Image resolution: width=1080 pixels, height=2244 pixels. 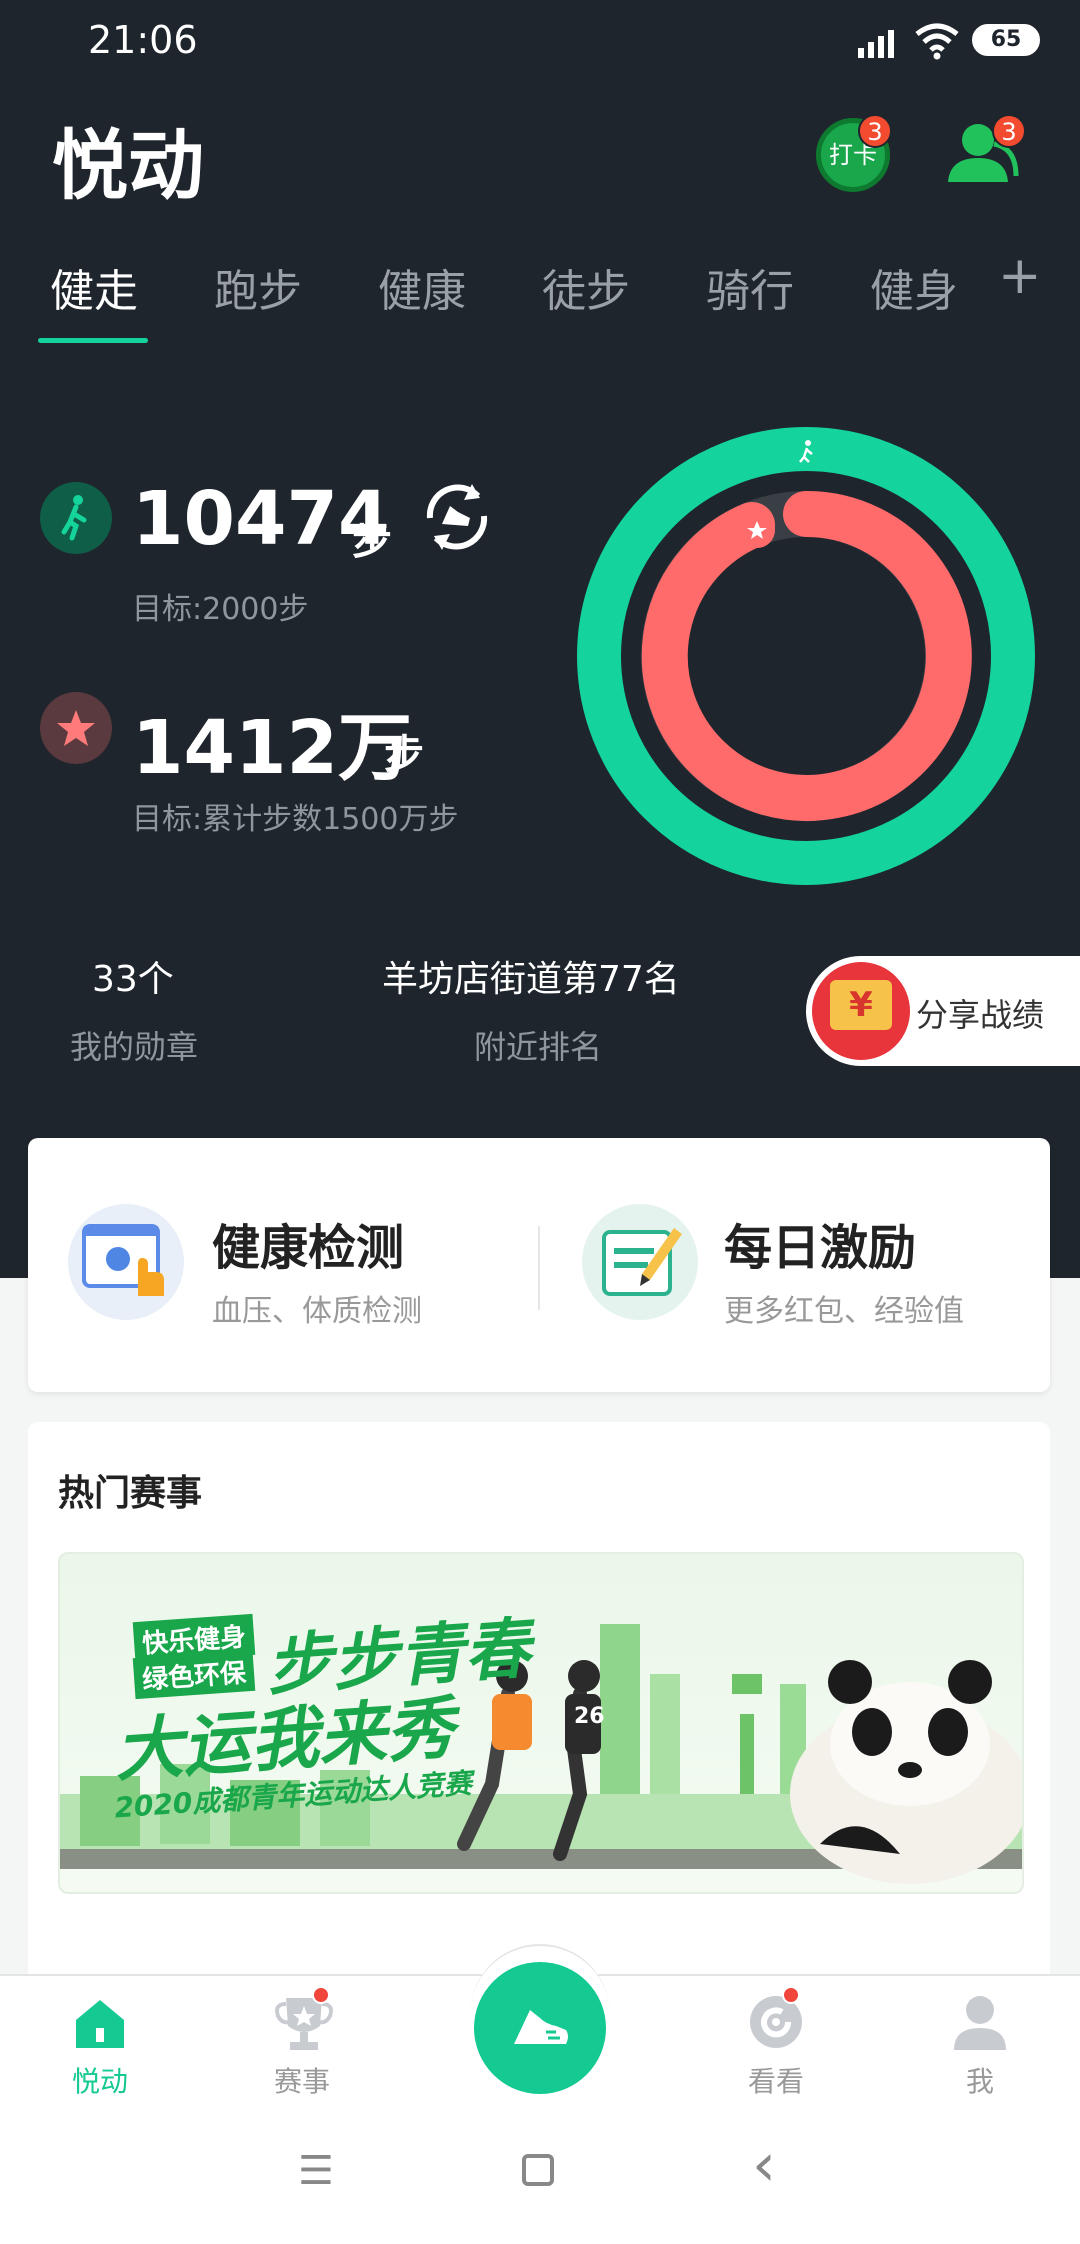 I want to click on health-check-card: 健康检测 血压、体质检测, so click(x=283, y=1265).